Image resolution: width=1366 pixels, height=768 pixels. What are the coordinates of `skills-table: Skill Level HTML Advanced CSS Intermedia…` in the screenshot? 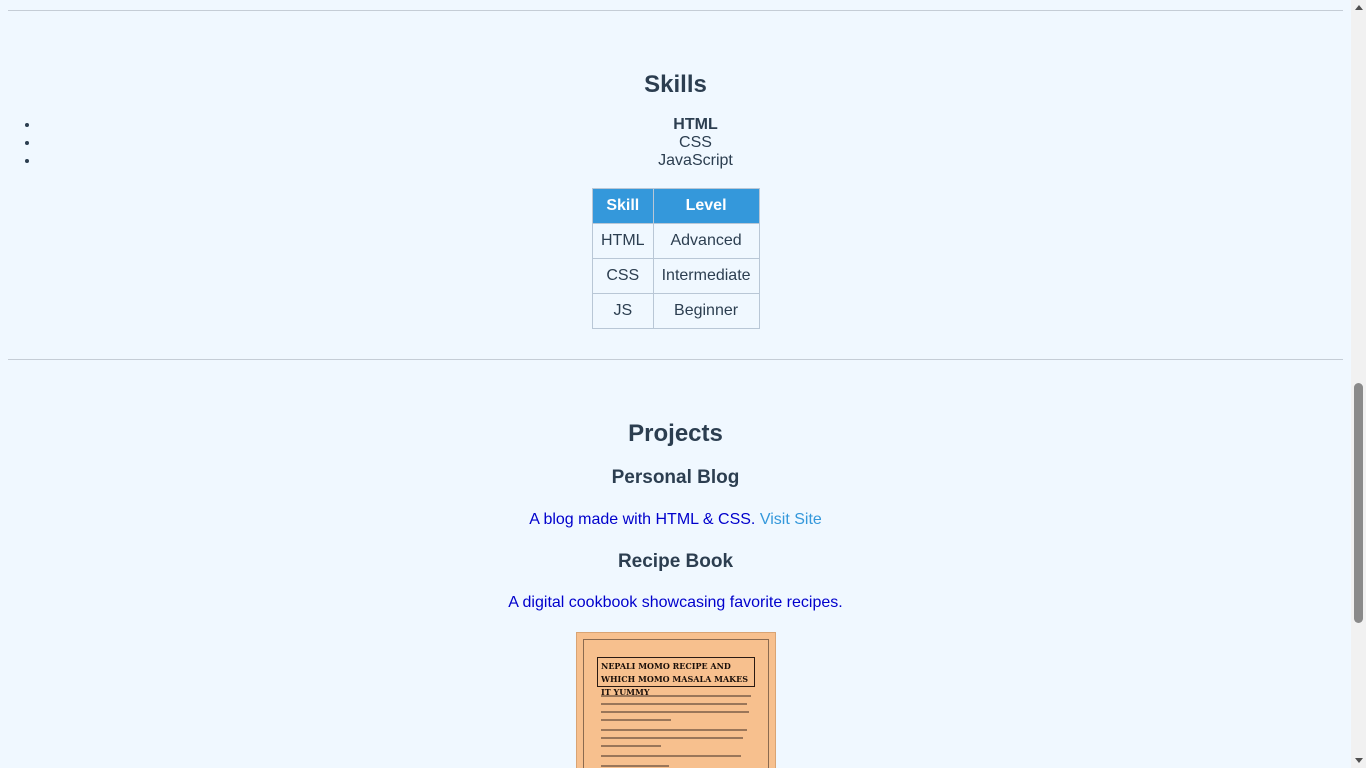 It's located at (676, 258).